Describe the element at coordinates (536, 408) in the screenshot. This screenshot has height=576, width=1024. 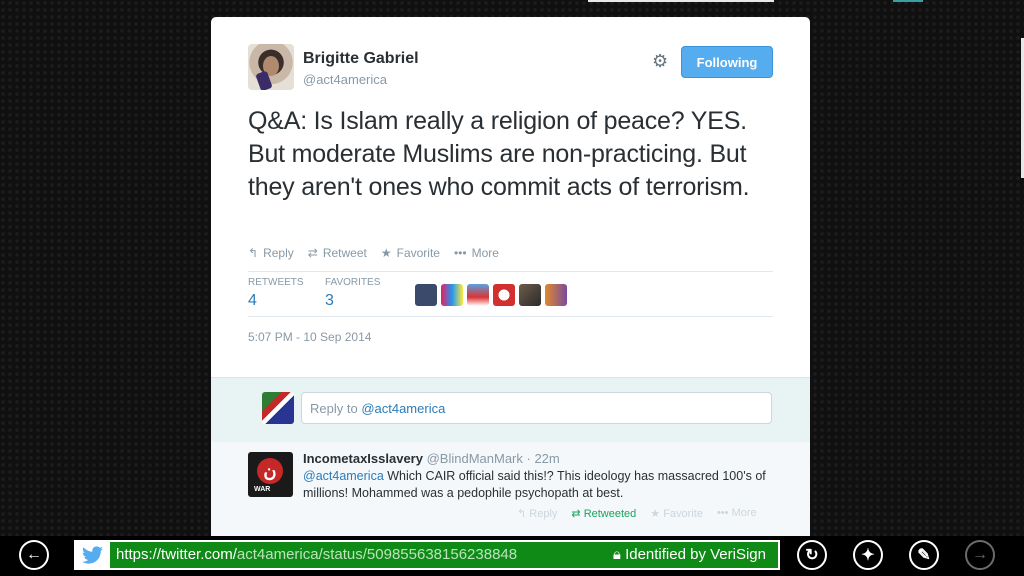
I see `reply-input: Reply to @act4america` at that location.